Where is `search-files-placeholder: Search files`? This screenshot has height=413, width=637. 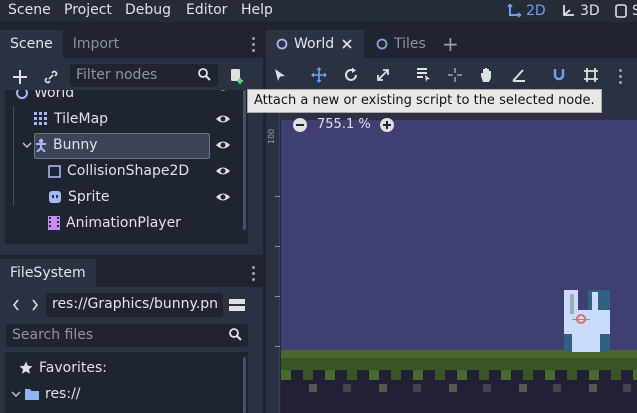
search-files-placeholder: Search files is located at coordinates (53, 335).